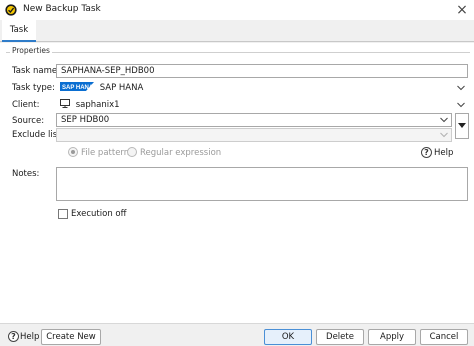 This screenshot has width=474, height=346. I want to click on task-type-label: Task type:, so click(33, 88).